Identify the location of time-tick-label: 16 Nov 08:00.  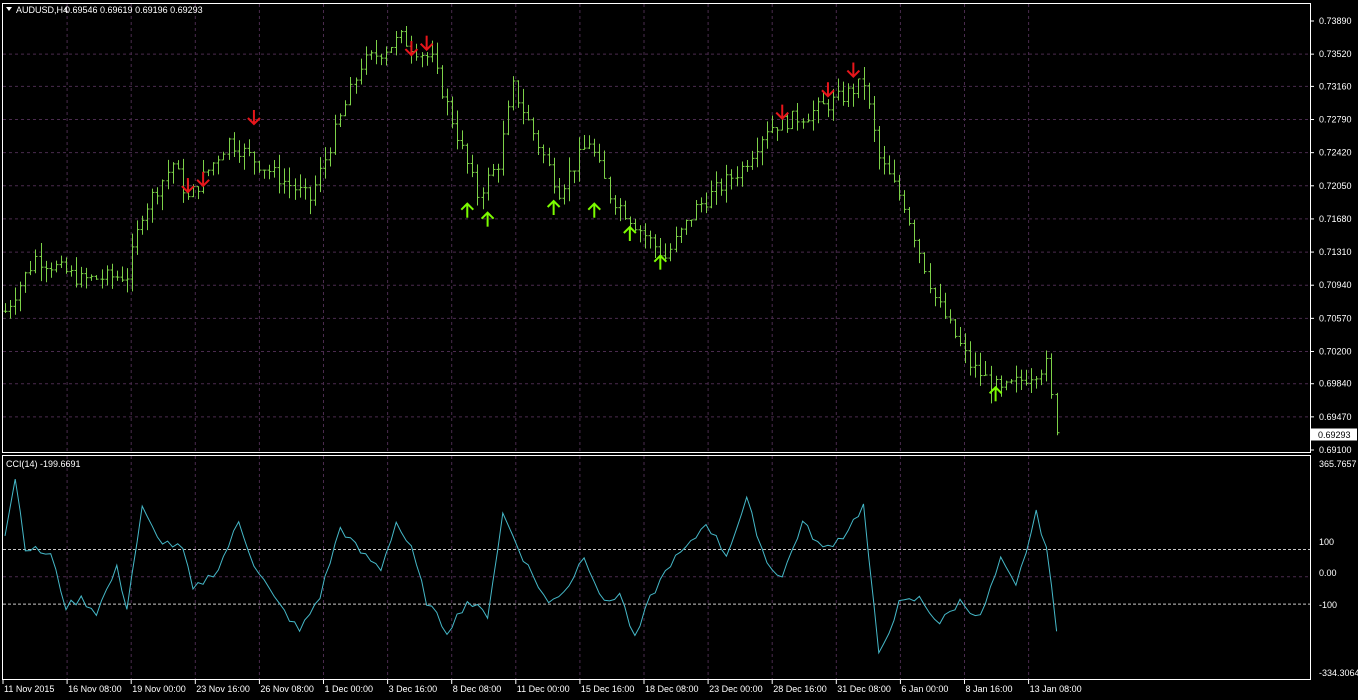
(95, 689).